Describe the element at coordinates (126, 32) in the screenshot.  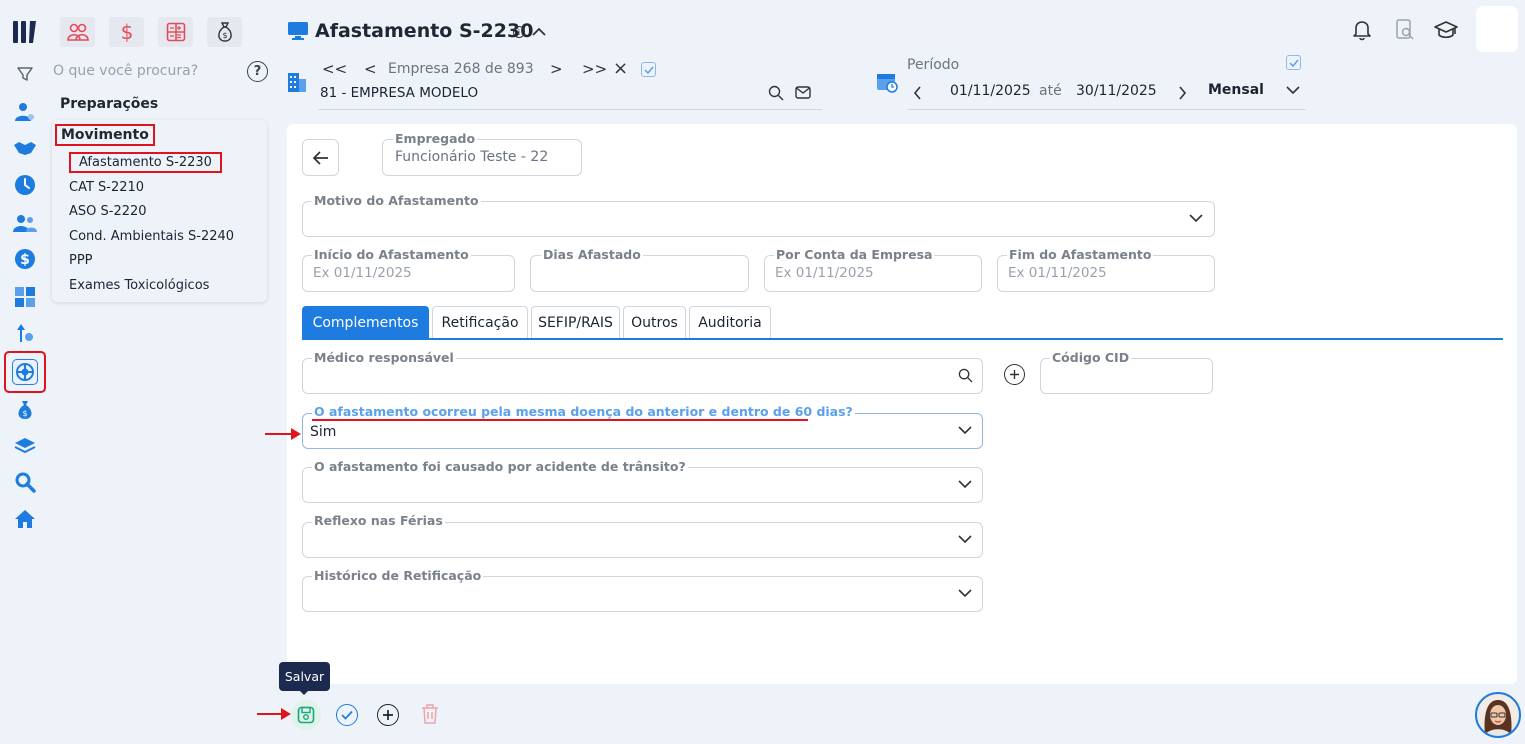
I see `module-finance-icon: $` at that location.